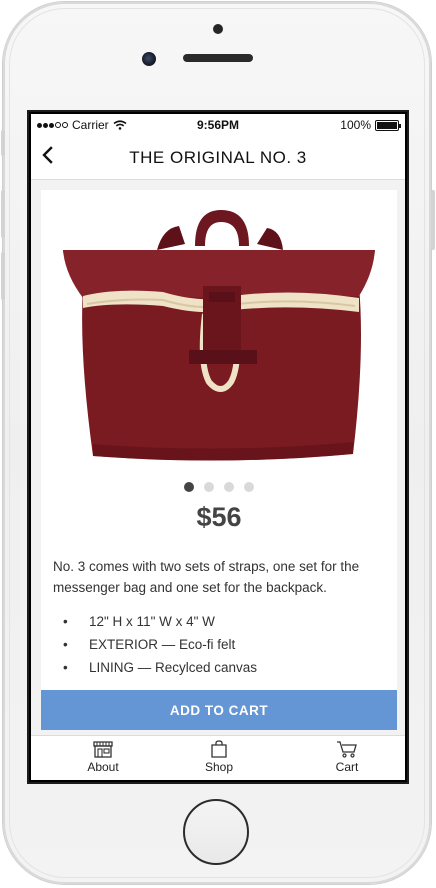 The width and height of the screenshot is (436, 888). Describe the element at coordinates (219, 767) in the screenshot. I see `tab-shop-label: Shop` at that location.